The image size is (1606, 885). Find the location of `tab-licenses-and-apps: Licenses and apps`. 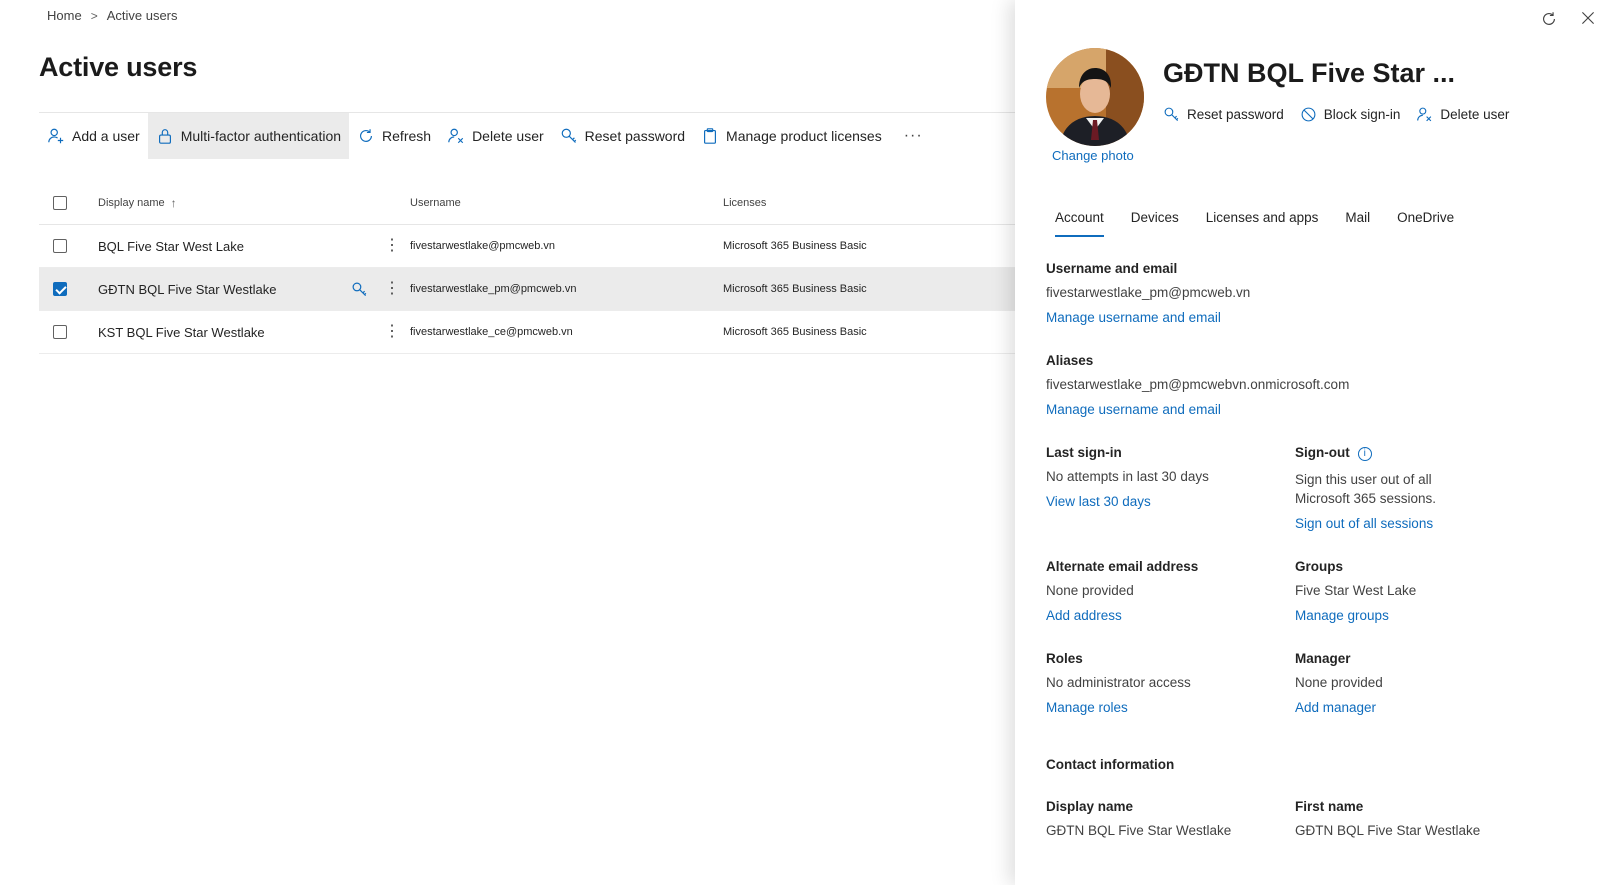

tab-licenses-and-apps: Licenses and apps is located at coordinates (1262, 223).